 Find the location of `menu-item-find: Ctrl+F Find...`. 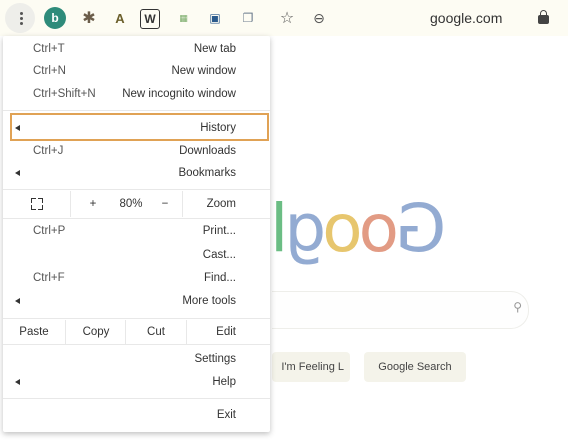

menu-item-find: Ctrl+F Find... is located at coordinates (136, 278).